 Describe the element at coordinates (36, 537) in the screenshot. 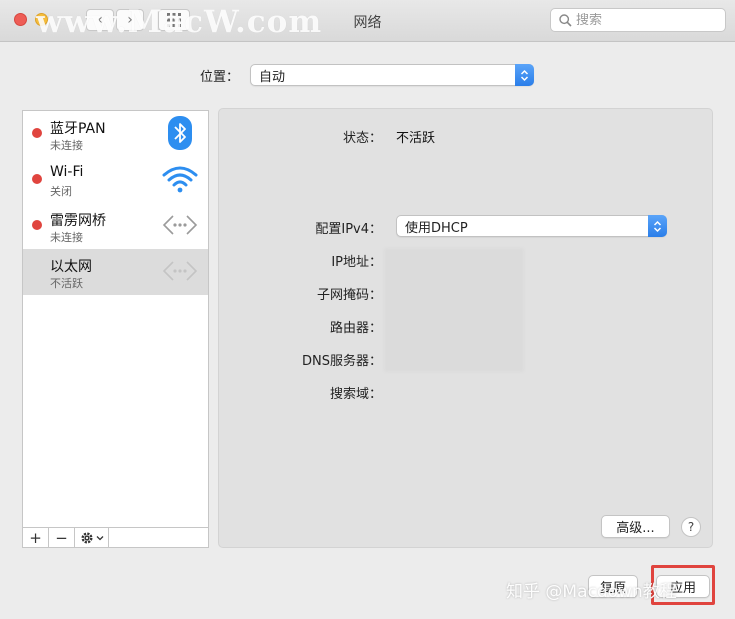

I see `add-service-button: +` at that location.